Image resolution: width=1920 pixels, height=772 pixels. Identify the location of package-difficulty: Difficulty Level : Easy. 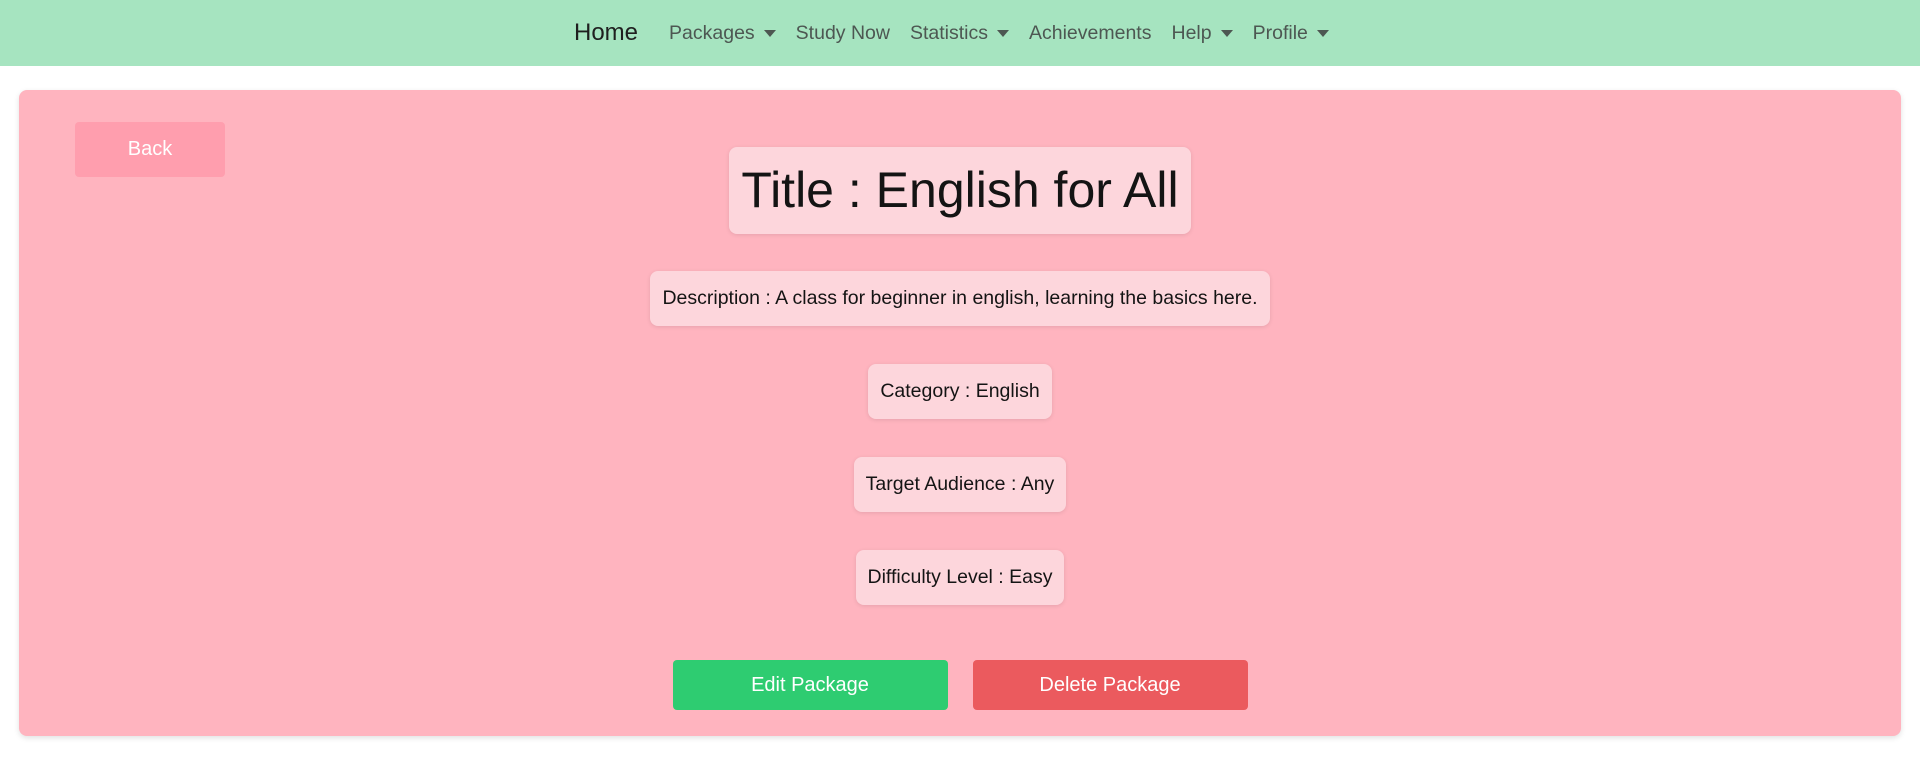
(960, 577).